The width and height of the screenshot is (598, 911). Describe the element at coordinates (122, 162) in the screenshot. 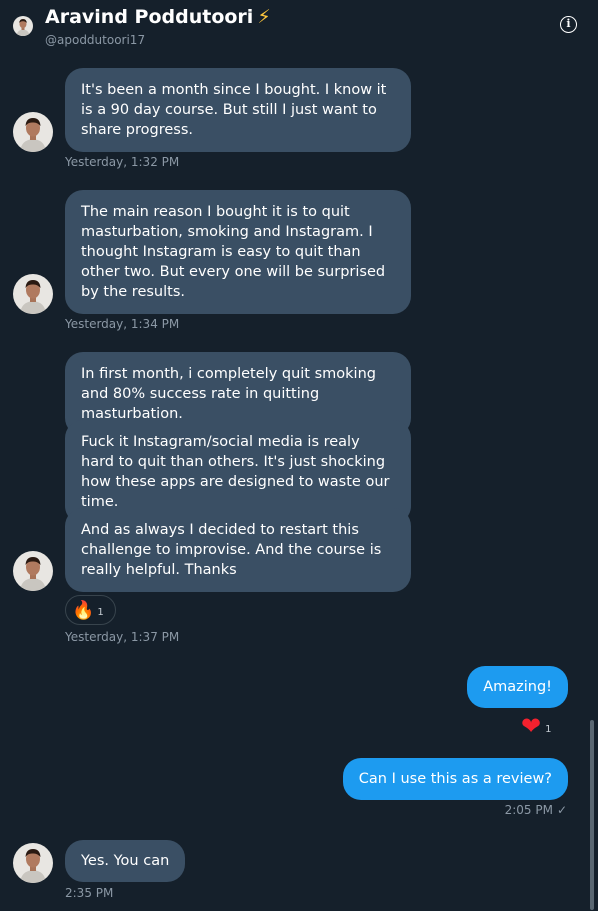

I see `message-timestamp: Yesterday, 1:32 PM` at that location.